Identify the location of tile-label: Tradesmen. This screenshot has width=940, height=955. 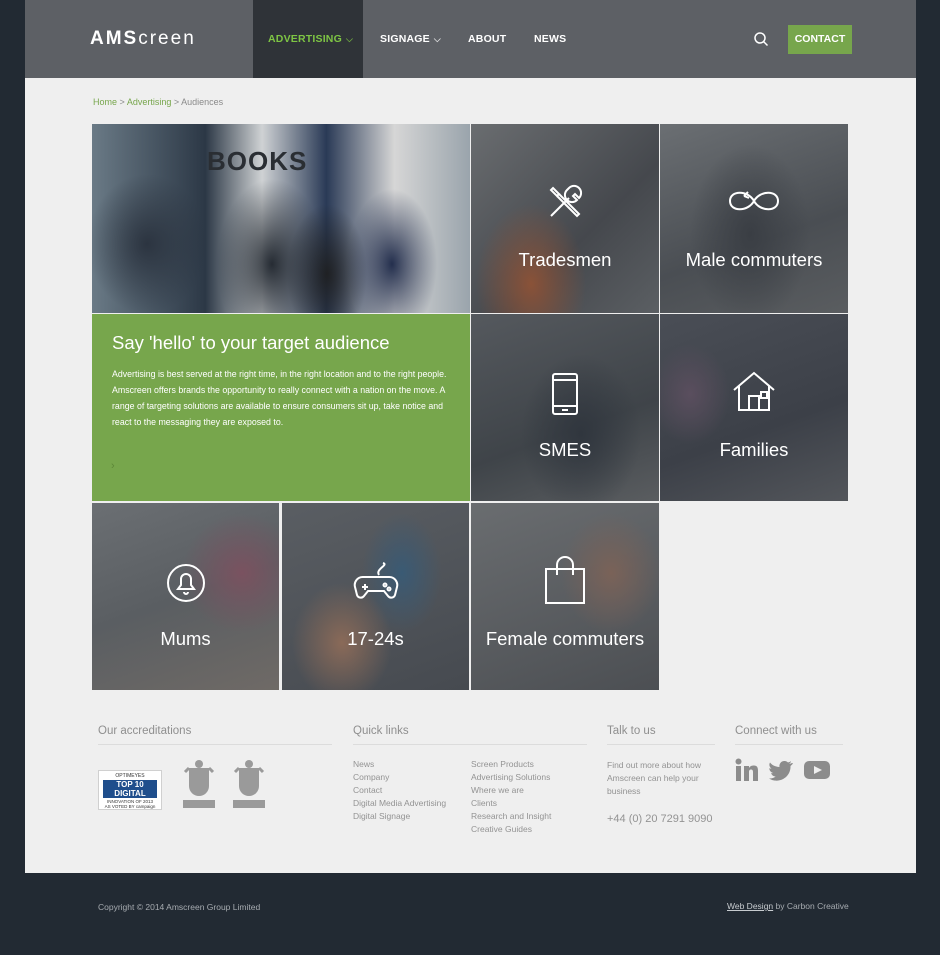
(565, 259).